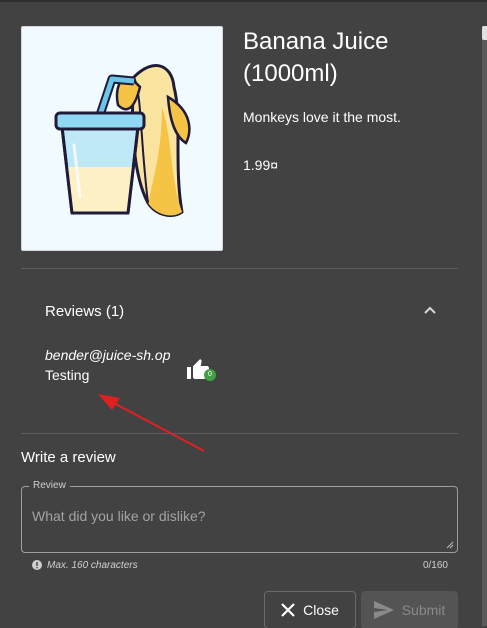 This screenshot has height=628, width=487. What do you see at coordinates (450, 545) in the screenshot?
I see `resize-grip-icon` at bounding box center [450, 545].